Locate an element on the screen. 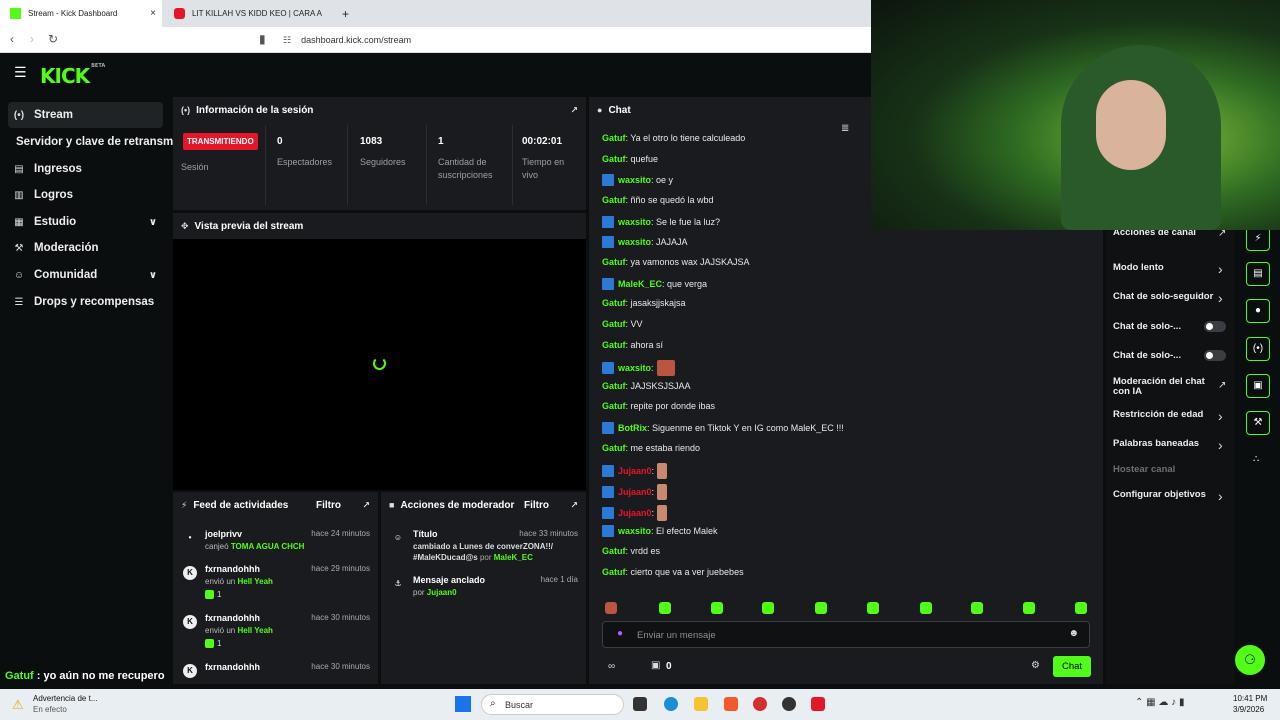 The image size is (1280, 720). chat-username: BotRix is located at coordinates (632, 428).